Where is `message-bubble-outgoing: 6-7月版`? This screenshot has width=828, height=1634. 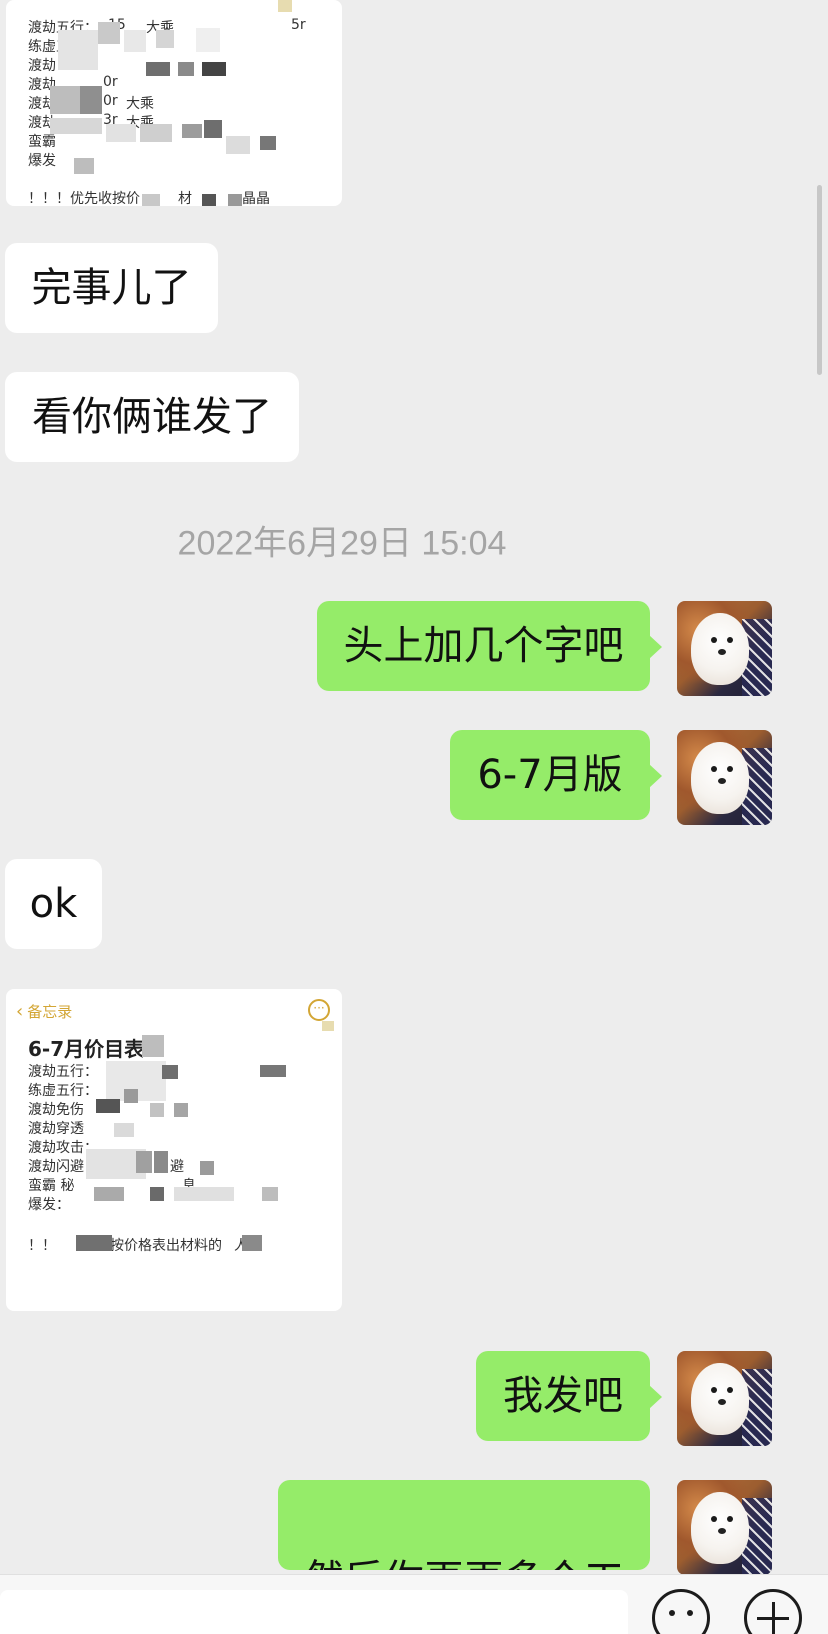 message-bubble-outgoing: 6-7月版 is located at coordinates (556, 775).